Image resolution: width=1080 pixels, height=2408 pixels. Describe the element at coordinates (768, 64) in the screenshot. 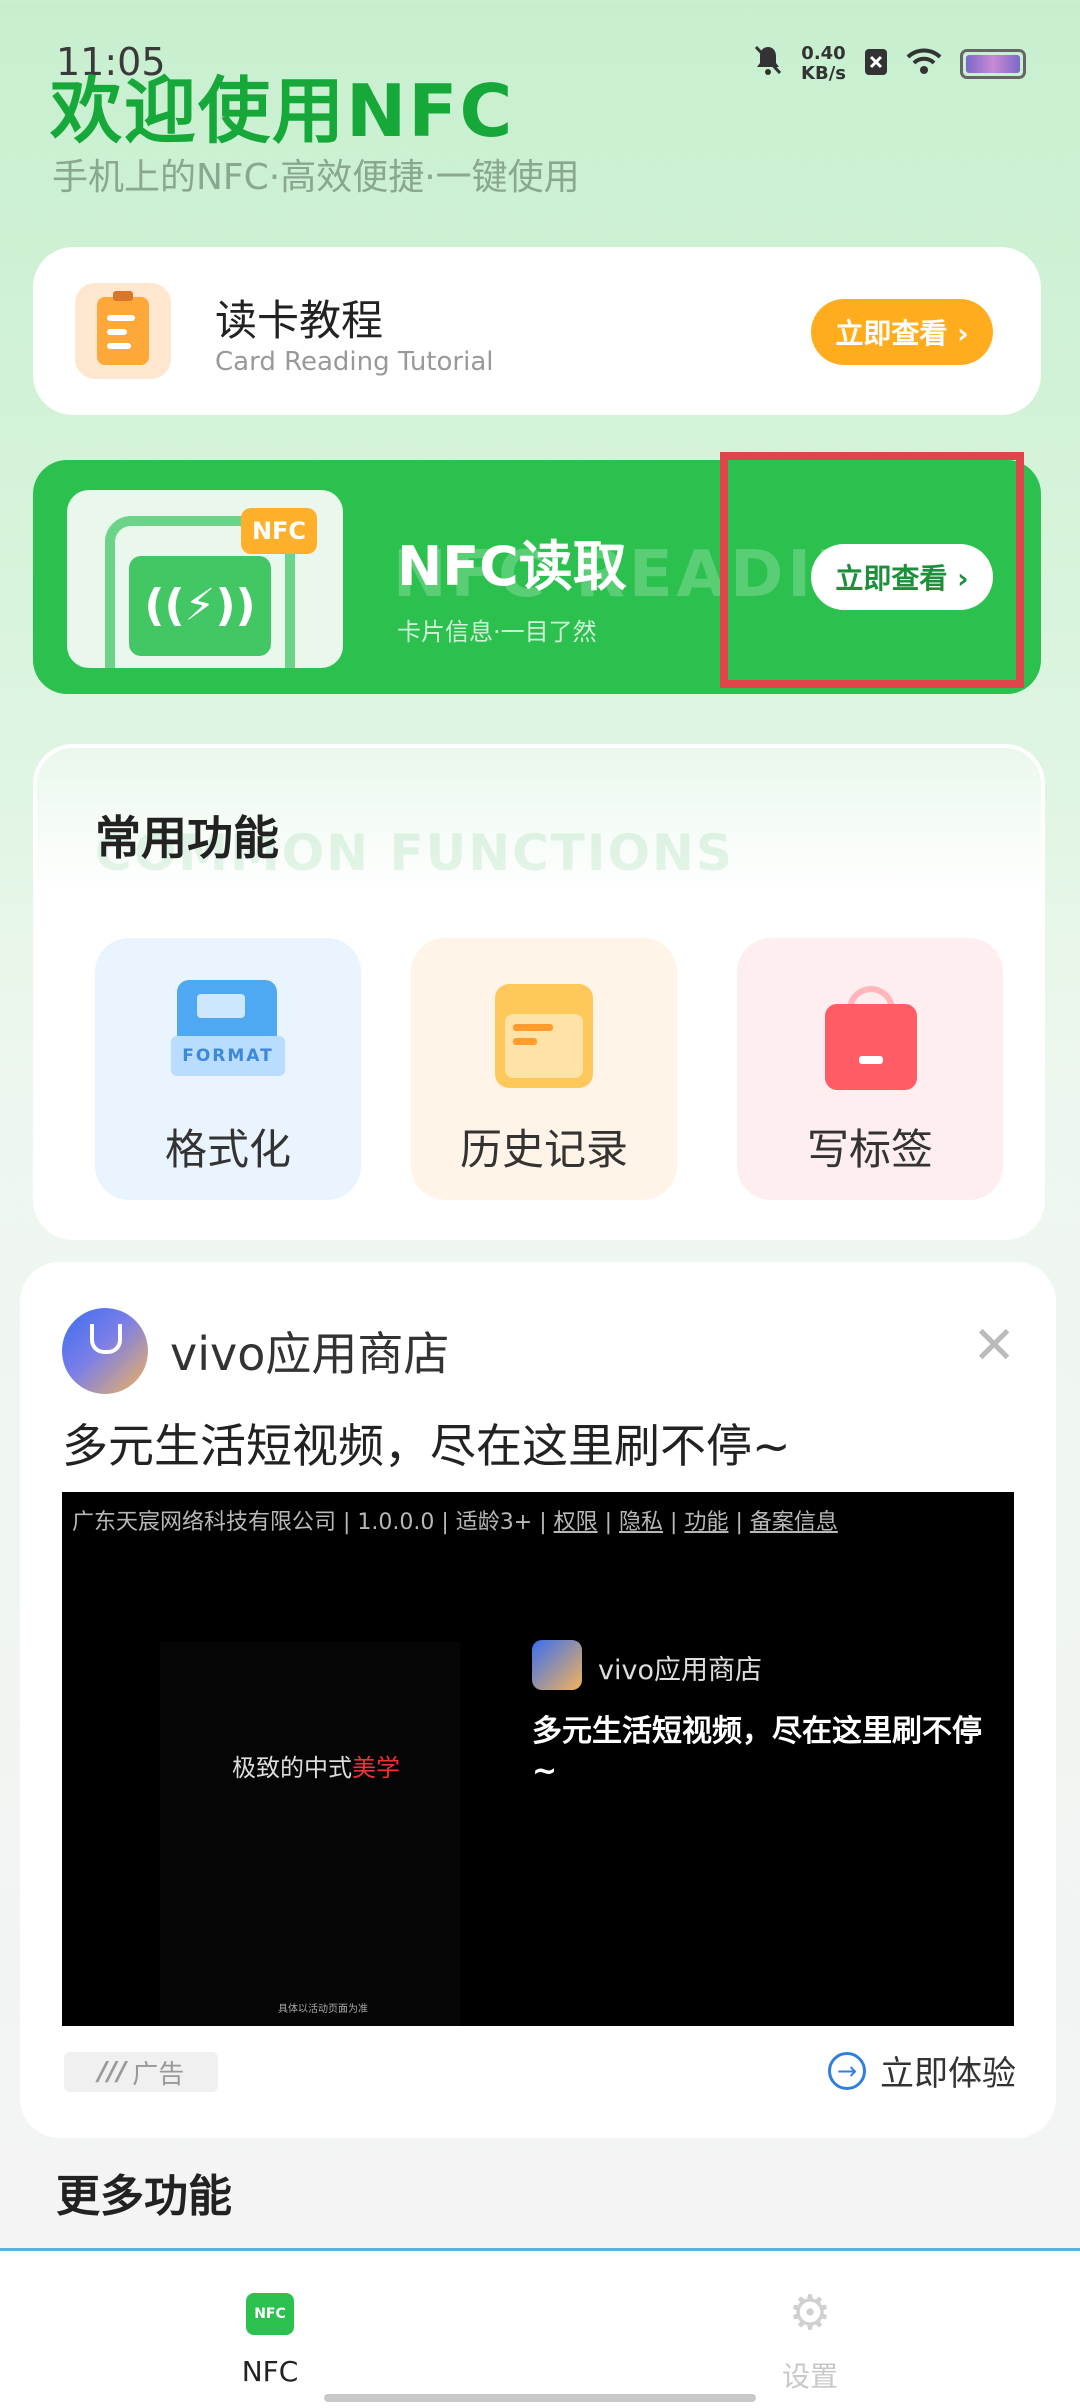

I see `mute-bell-icon` at that location.